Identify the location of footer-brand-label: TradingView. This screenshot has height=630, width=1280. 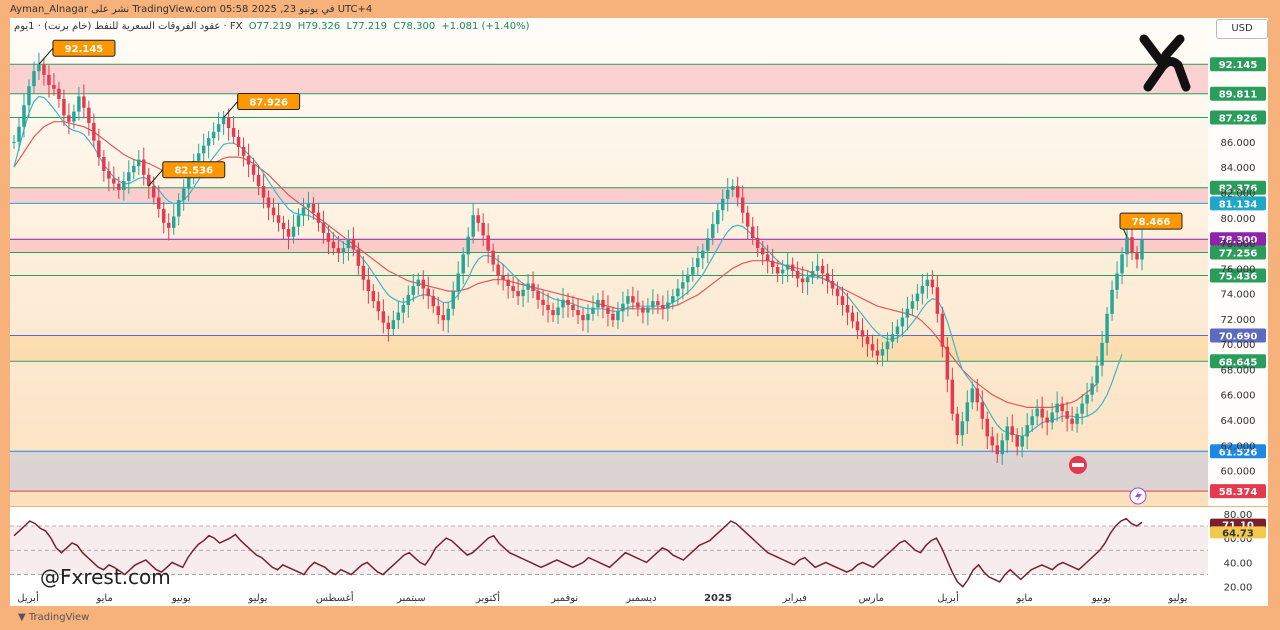
(59, 617).